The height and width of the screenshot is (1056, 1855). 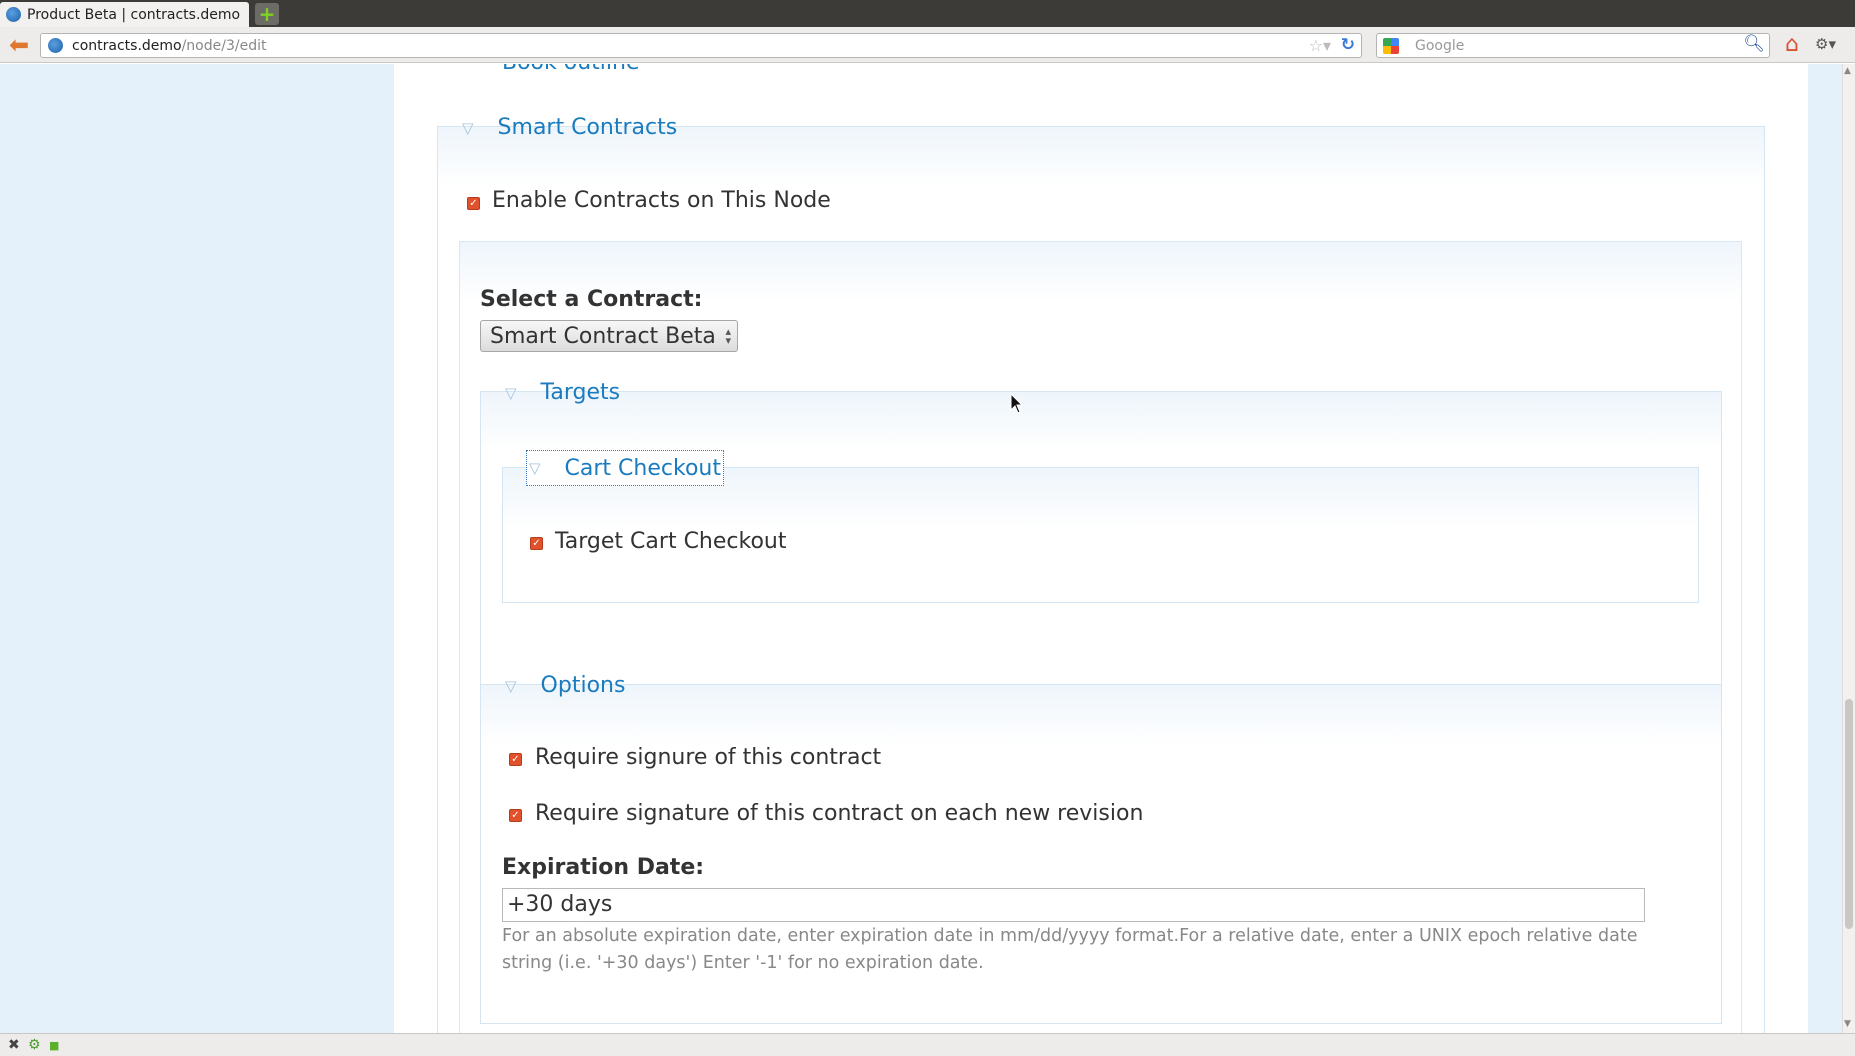 What do you see at coordinates (581, 392) in the screenshot?
I see `targets-link: Targets` at bounding box center [581, 392].